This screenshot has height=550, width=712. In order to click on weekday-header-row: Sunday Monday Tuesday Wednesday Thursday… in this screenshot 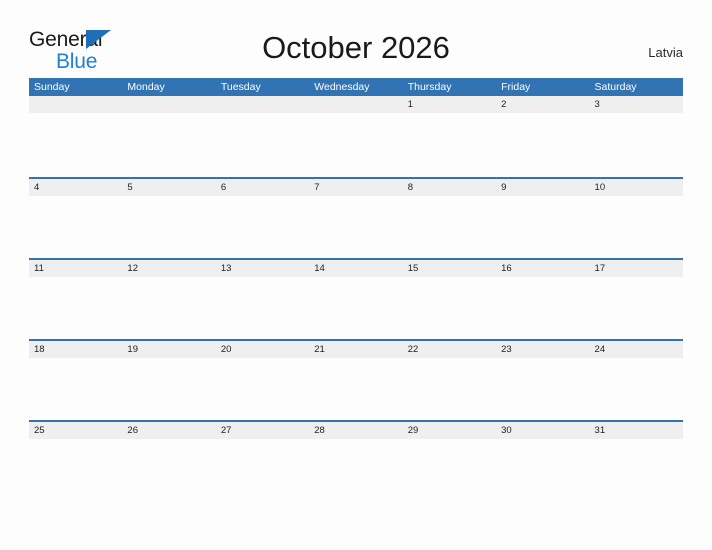, I will do `click(356, 87)`.